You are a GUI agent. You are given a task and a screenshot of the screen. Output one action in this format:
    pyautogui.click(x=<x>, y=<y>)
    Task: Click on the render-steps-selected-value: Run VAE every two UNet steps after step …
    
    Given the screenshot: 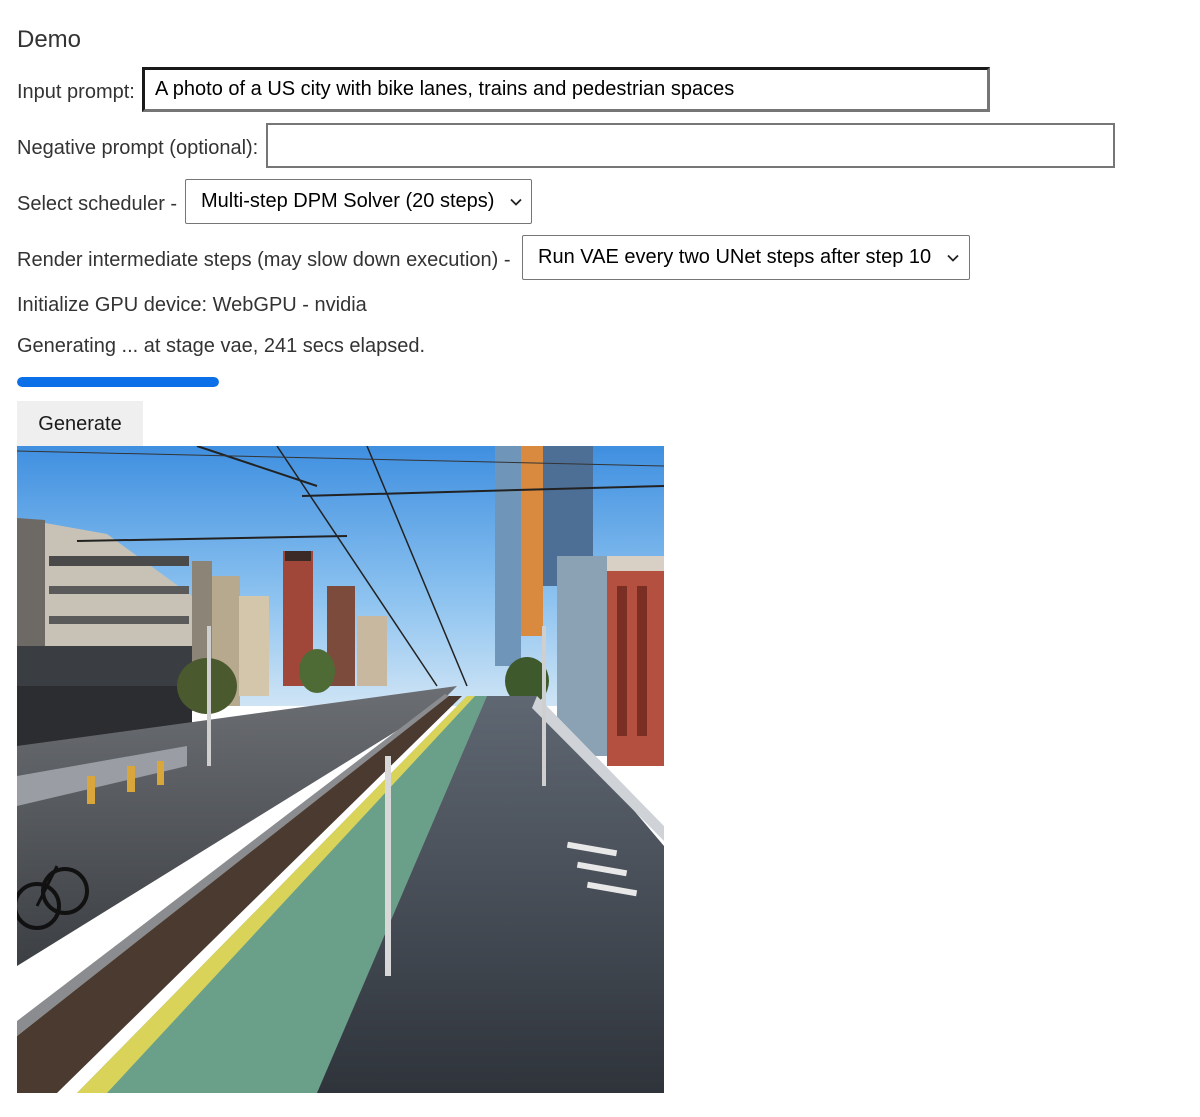 What is the action you would take?
    pyautogui.click(x=735, y=257)
    